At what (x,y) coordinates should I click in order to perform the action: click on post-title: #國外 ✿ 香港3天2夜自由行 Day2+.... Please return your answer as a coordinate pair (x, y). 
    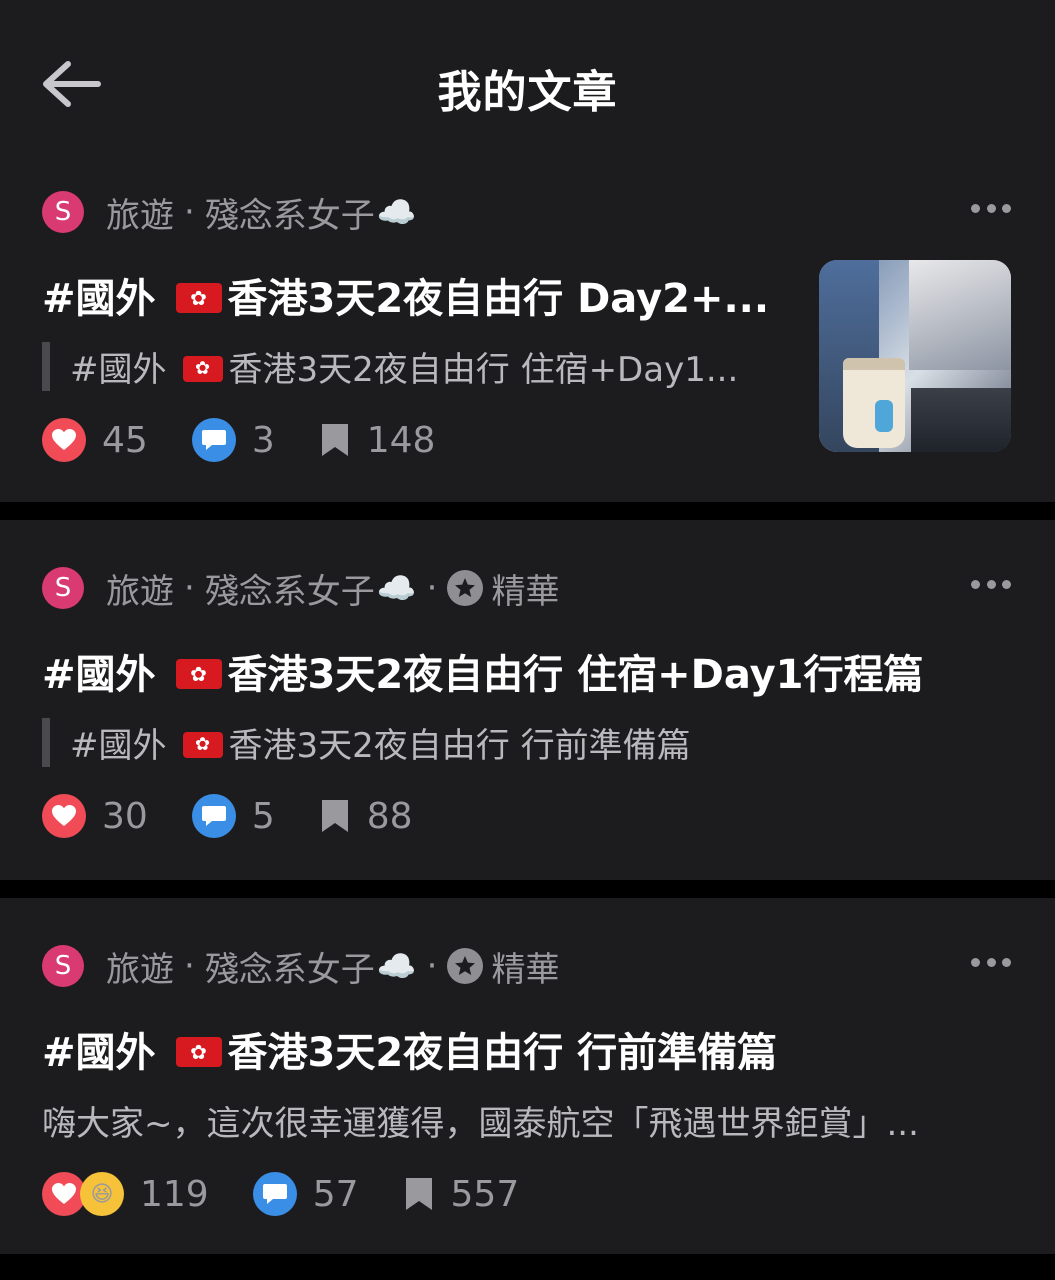
    Looking at the image, I should click on (405, 295).